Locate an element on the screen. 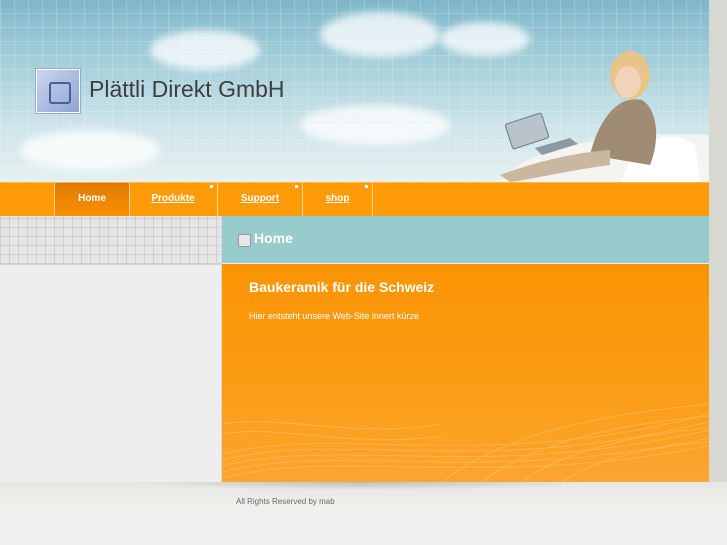 The height and width of the screenshot is (545, 727). footer-copyright: All Rights Reserved by mab is located at coordinates (285, 501).